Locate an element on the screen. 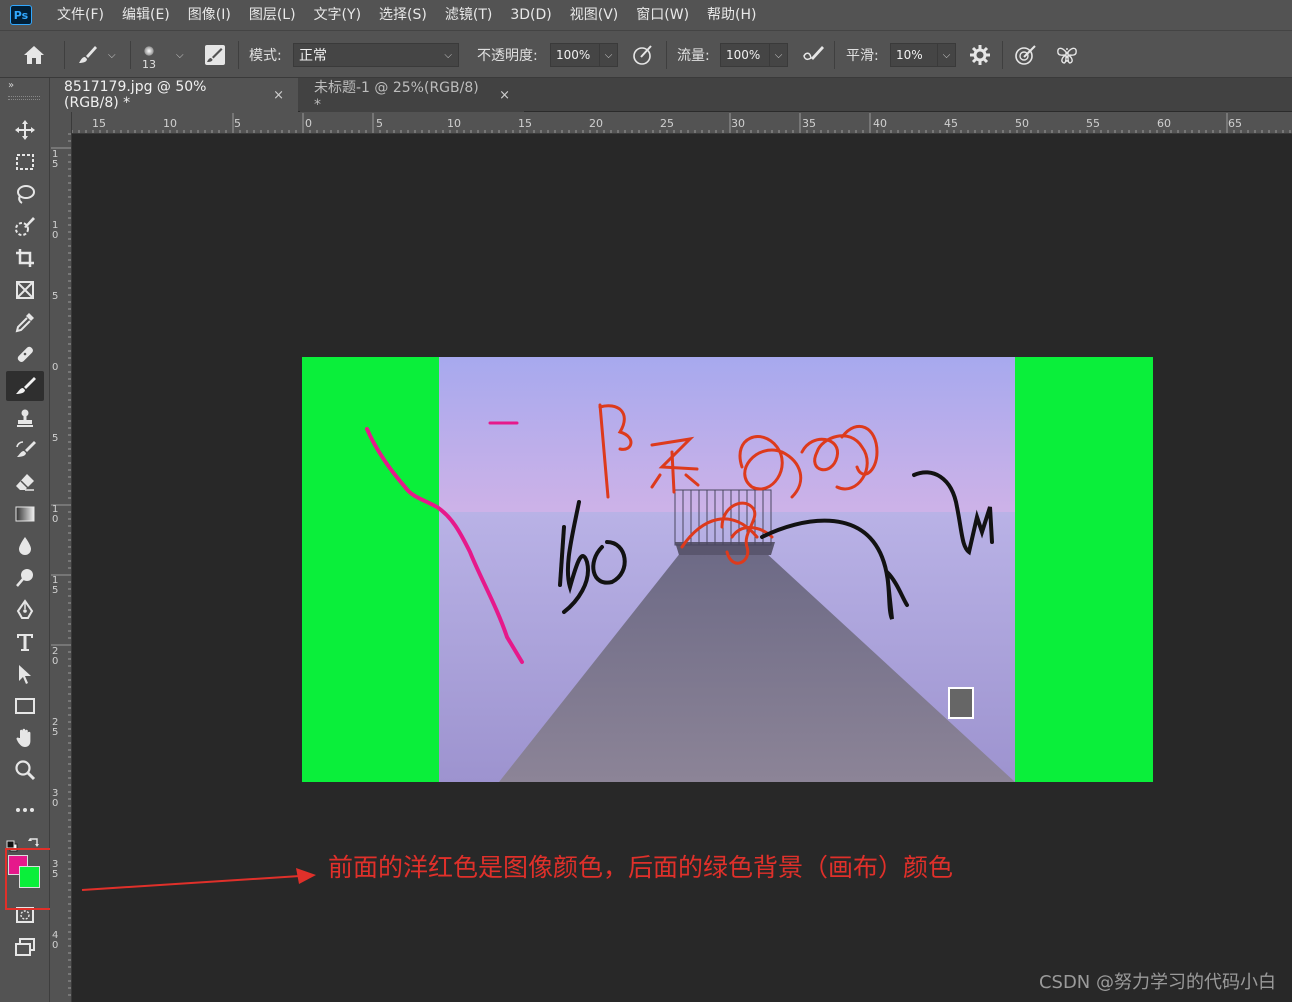 The height and width of the screenshot is (1002, 1292). annotation-arrow is located at coordinates (198, 879).